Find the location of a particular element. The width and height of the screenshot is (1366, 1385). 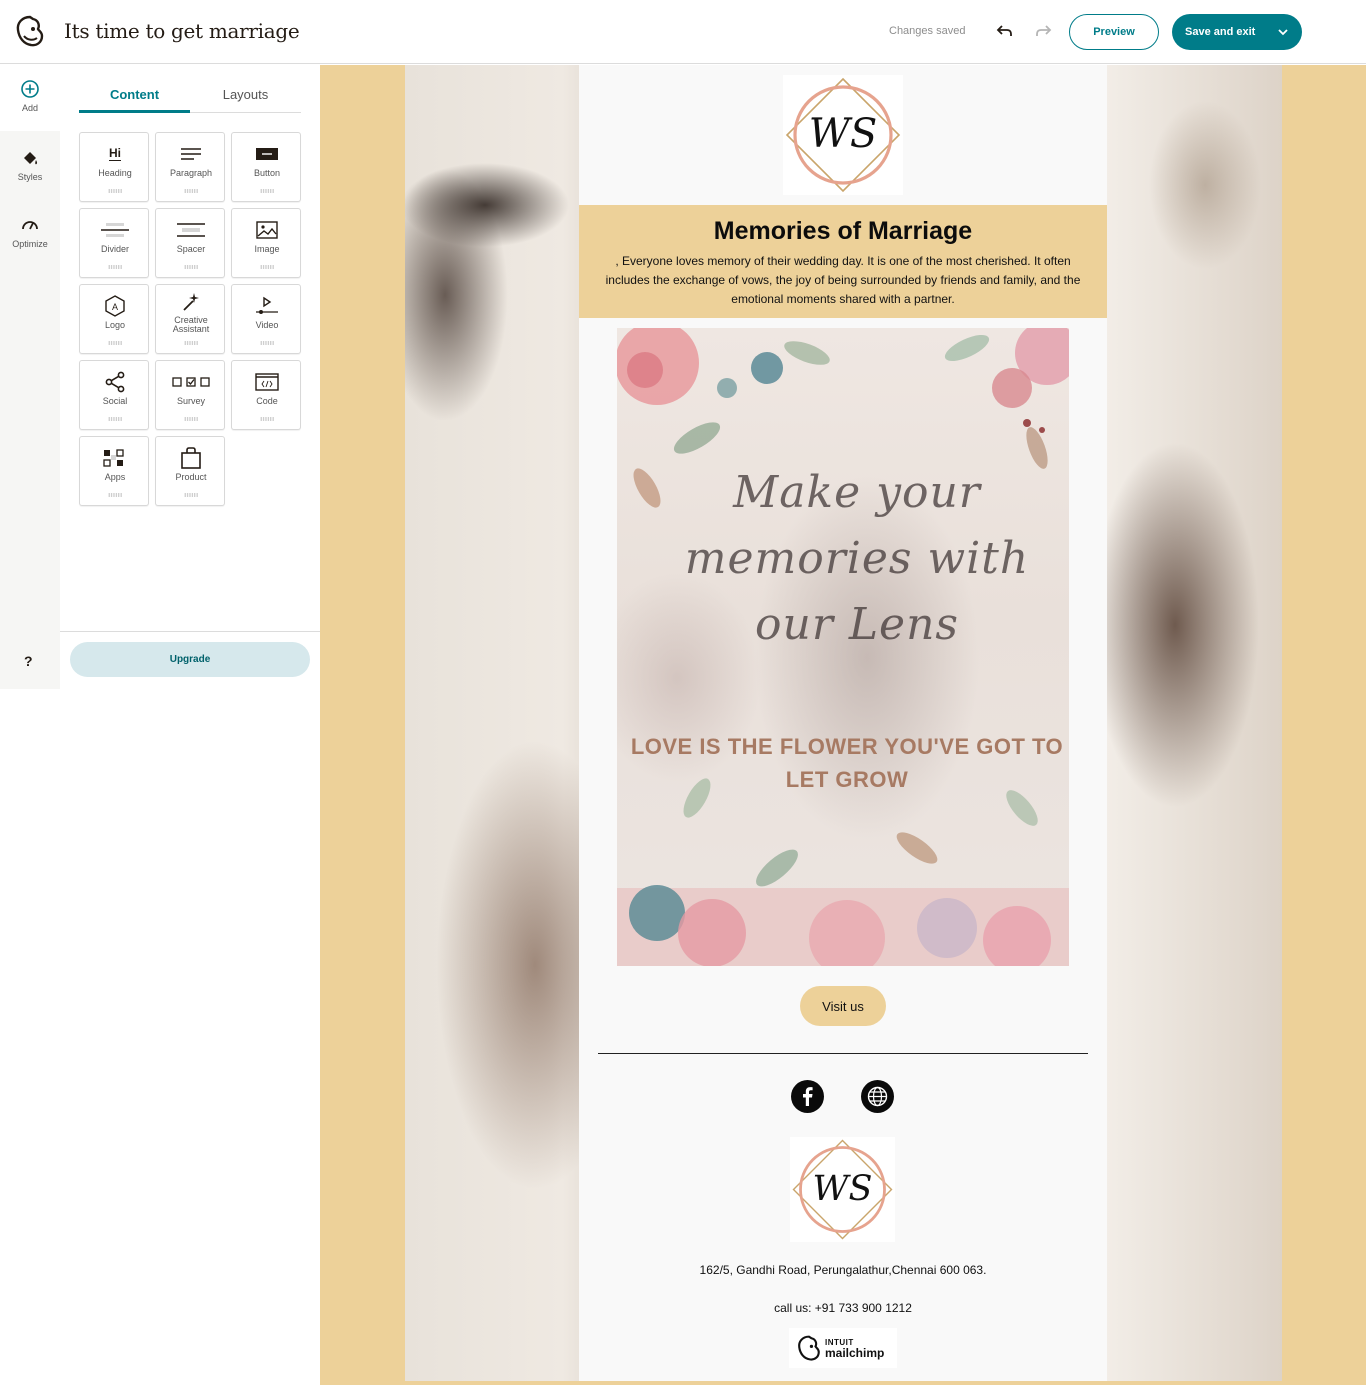

block-button: Button is located at coordinates (266, 167).